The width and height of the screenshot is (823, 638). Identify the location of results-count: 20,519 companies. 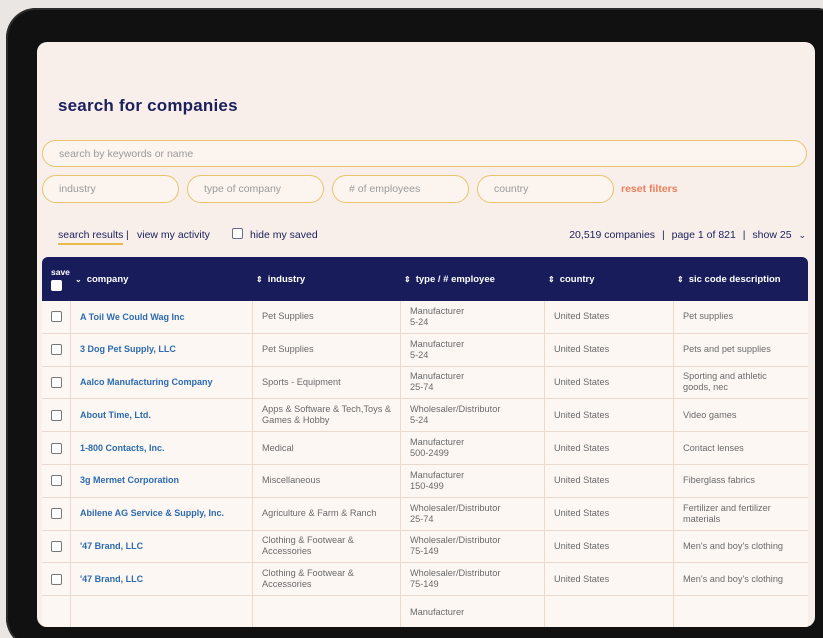
(612, 235).